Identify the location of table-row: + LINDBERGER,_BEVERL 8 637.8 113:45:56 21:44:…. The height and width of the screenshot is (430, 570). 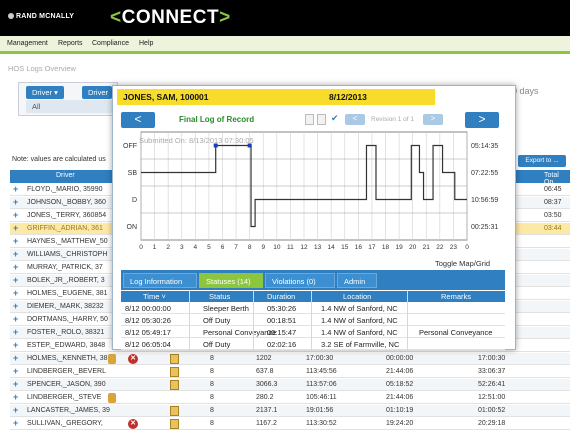
(290, 372).